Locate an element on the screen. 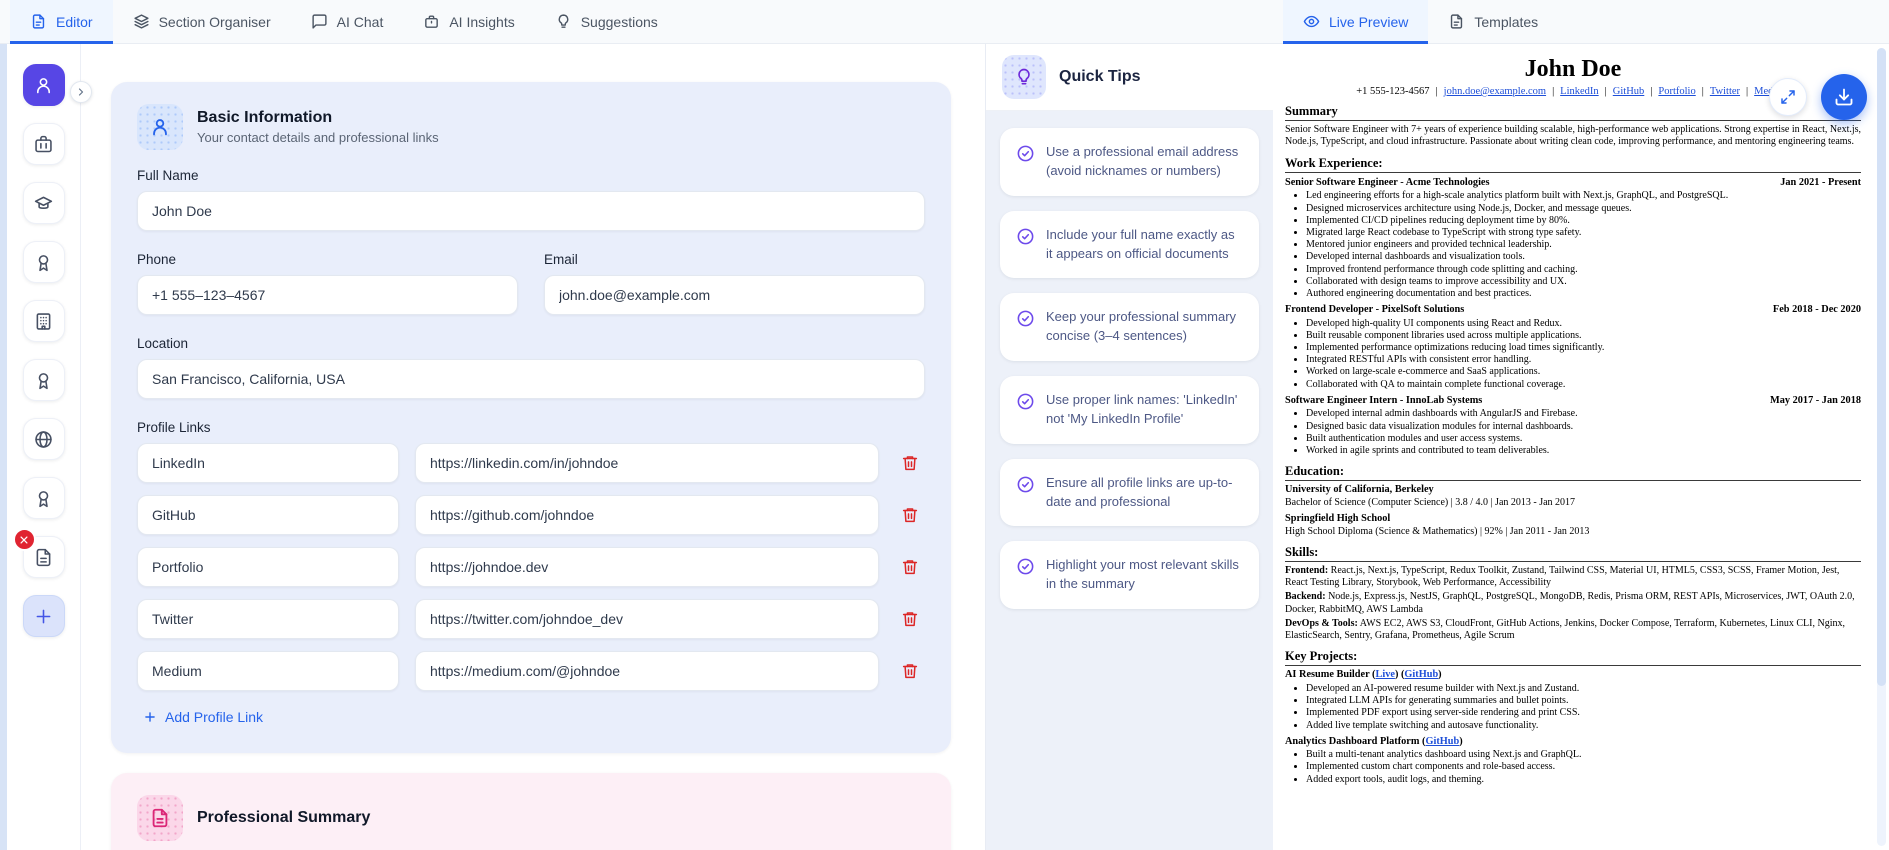  graduation-cap-icon is located at coordinates (43, 202).